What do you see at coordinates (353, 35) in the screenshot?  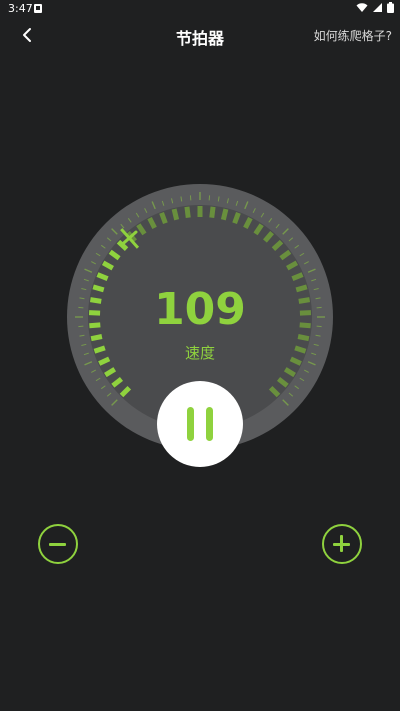 I see `help-link: 如何练爬格子?` at bounding box center [353, 35].